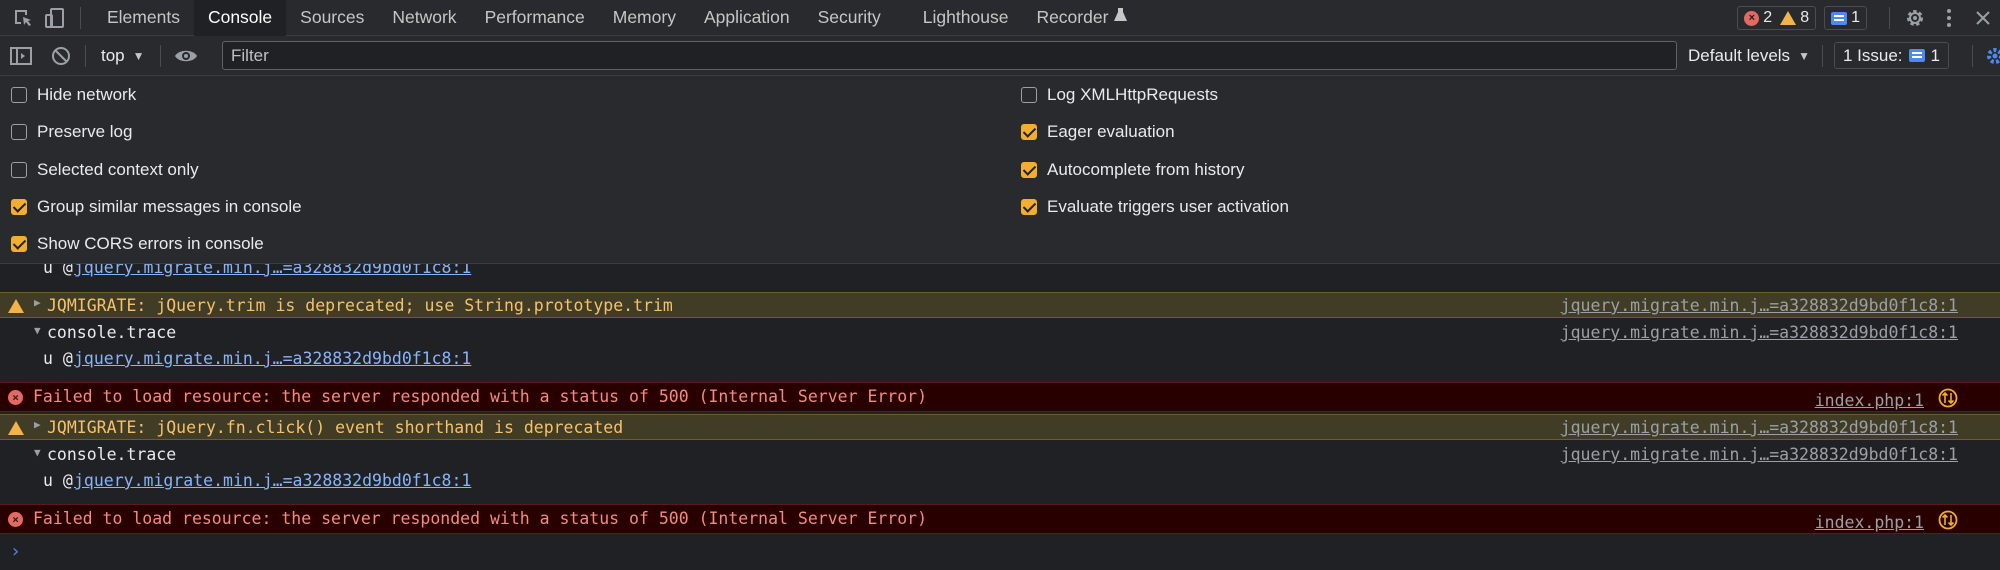 This screenshot has width=2000, height=570. Describe the element at coordinates (186, 56) in the screenshot. I see `eye-icon` at that location.